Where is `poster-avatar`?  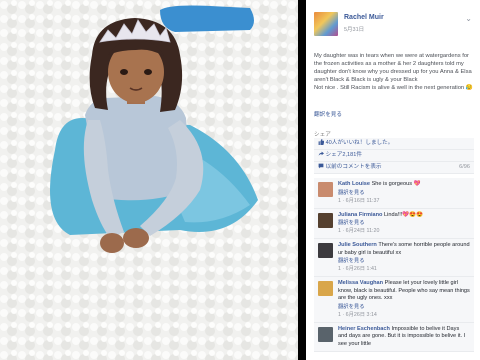 poster-avatar is located at coordinates (326, 24).